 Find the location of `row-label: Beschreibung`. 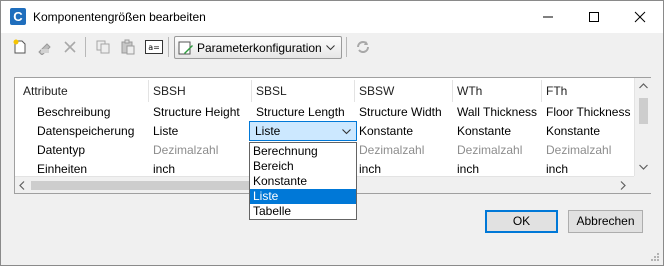

row-label: Beschreibung is located at coordinates (74, 112).